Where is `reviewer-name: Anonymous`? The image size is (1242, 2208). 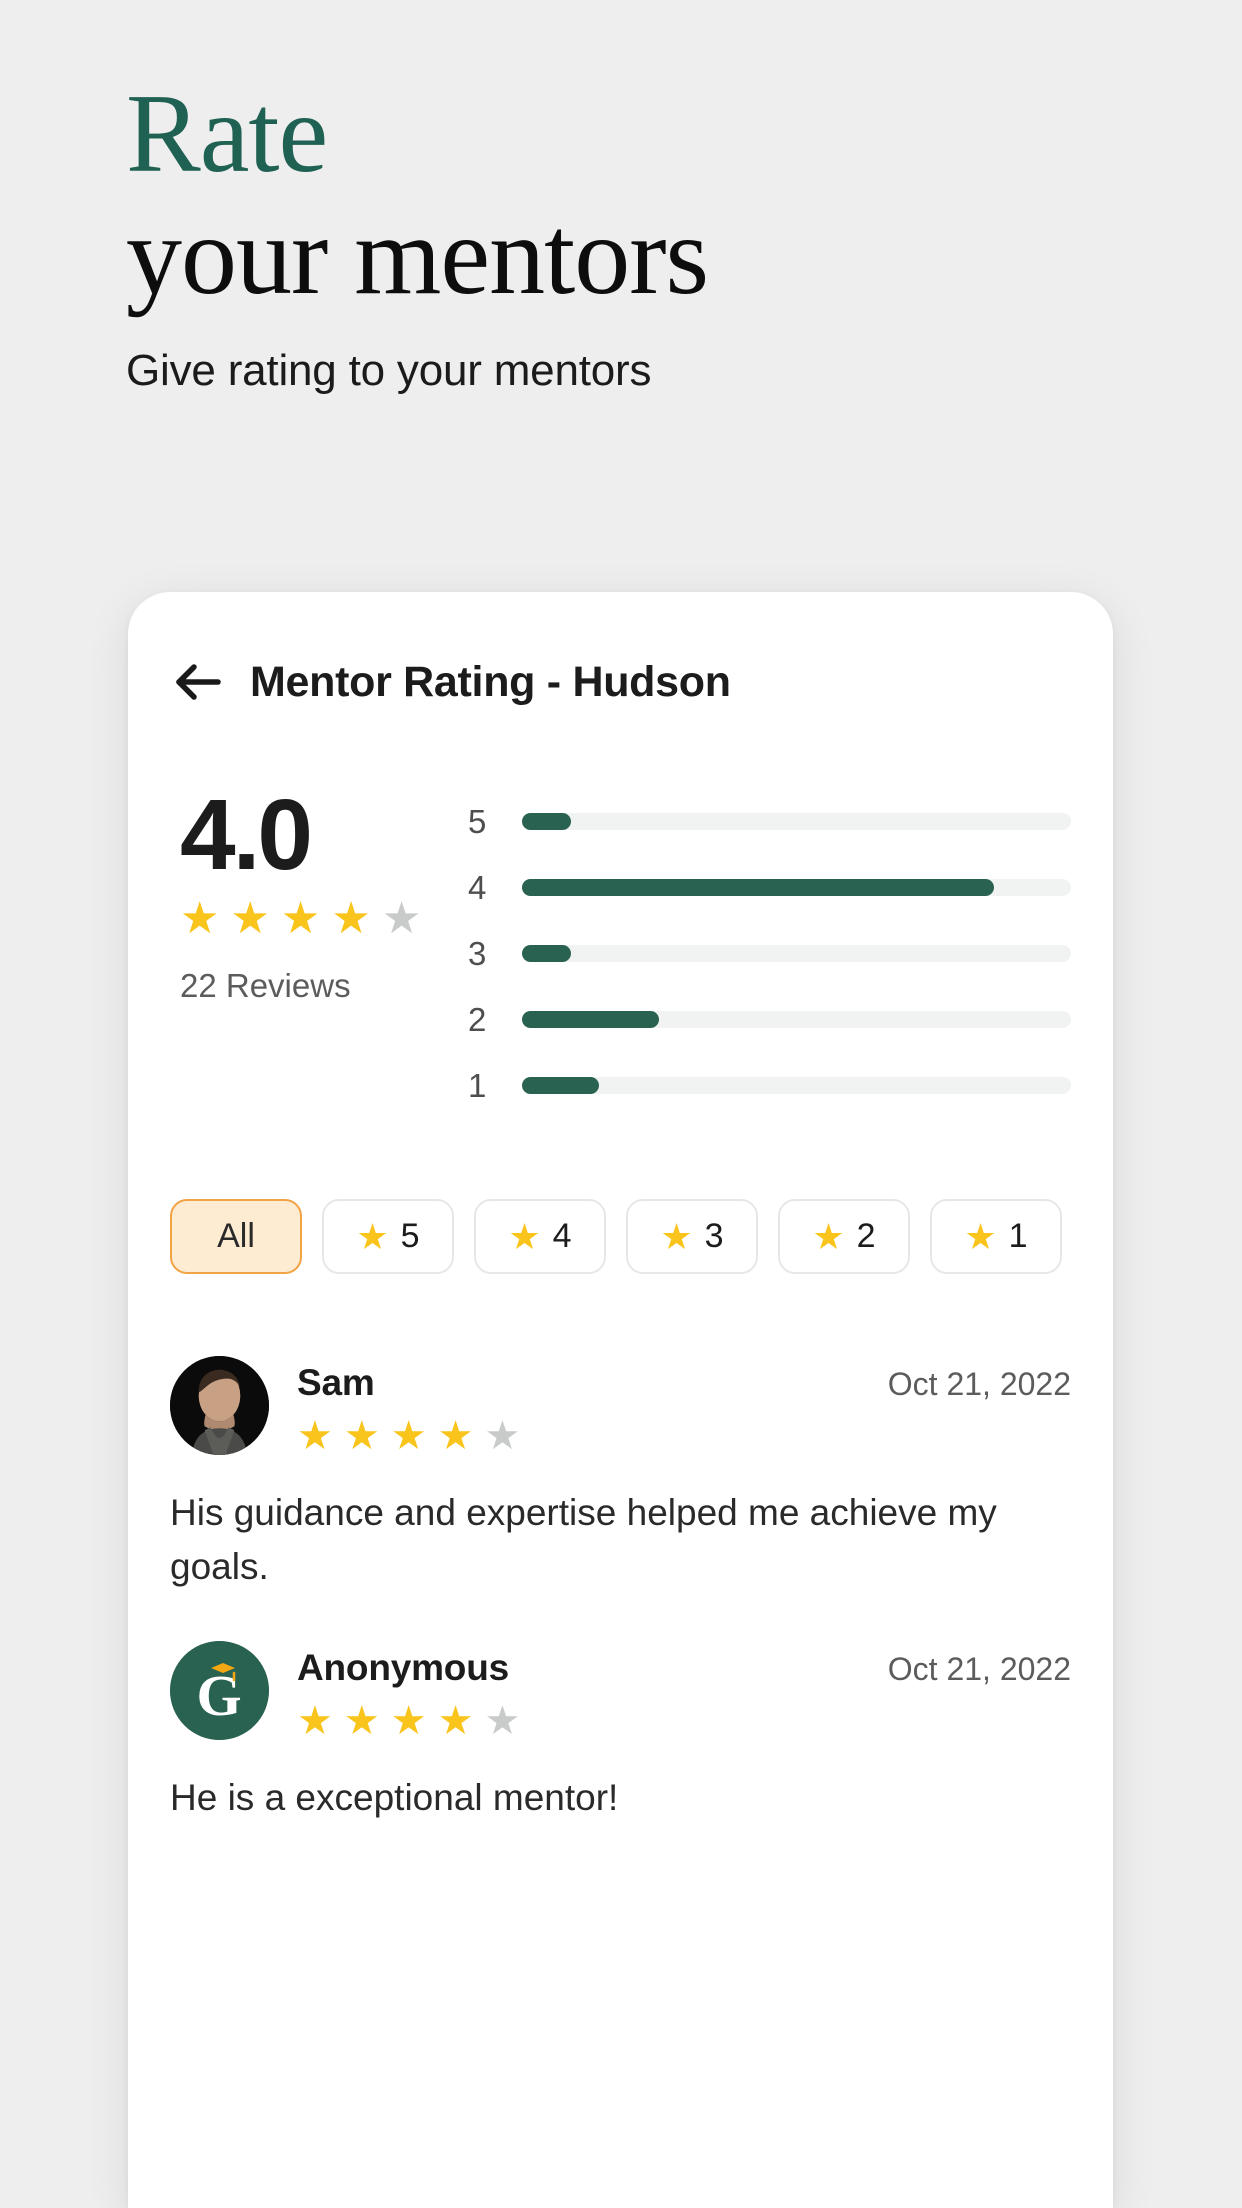
reviewer-name: Anonymous is located at coordinates (403, 1668).